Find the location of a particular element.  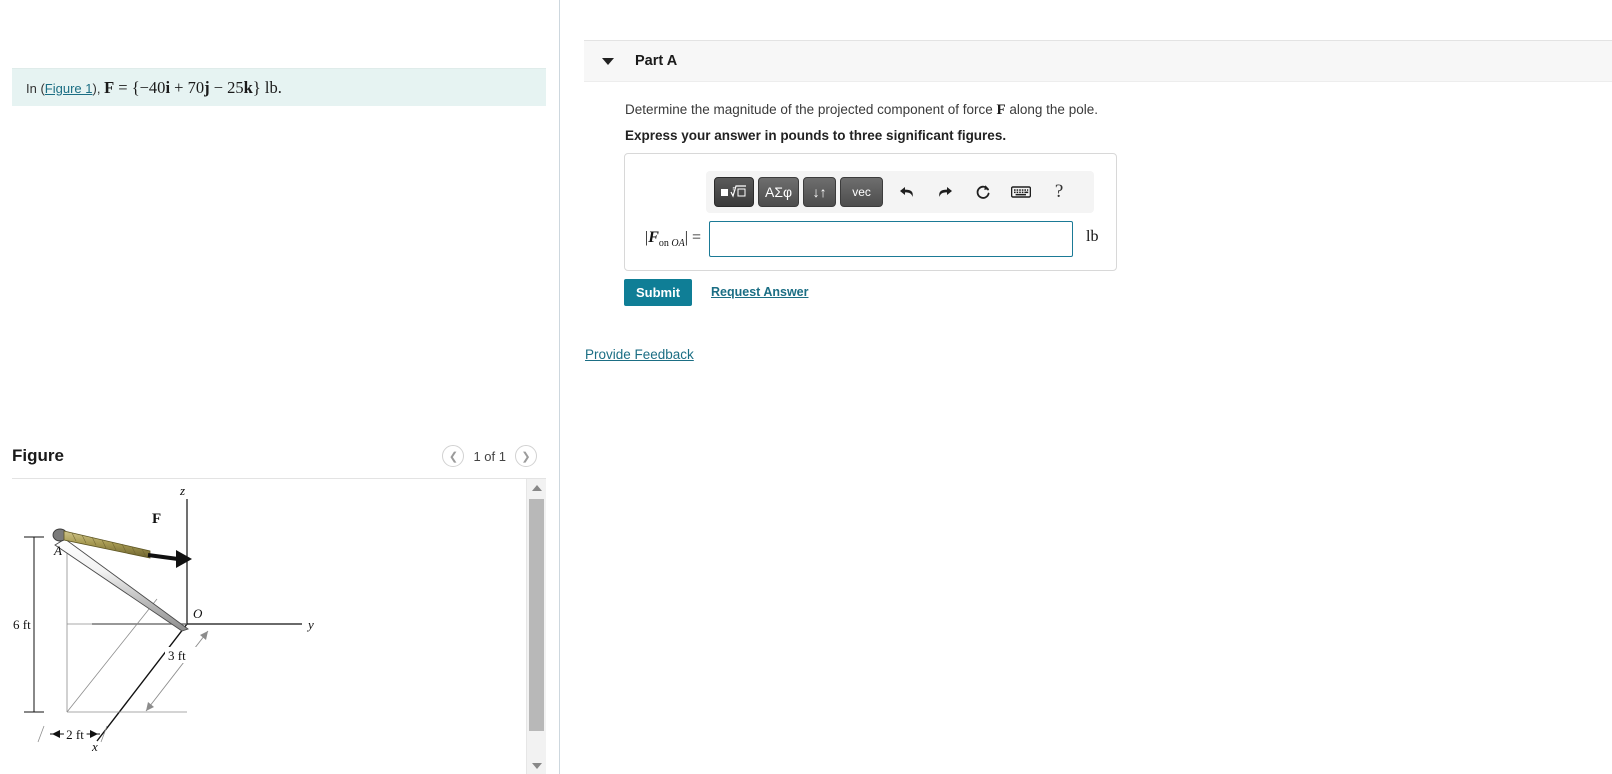

reset-icon is located at coordinates (983, 192).